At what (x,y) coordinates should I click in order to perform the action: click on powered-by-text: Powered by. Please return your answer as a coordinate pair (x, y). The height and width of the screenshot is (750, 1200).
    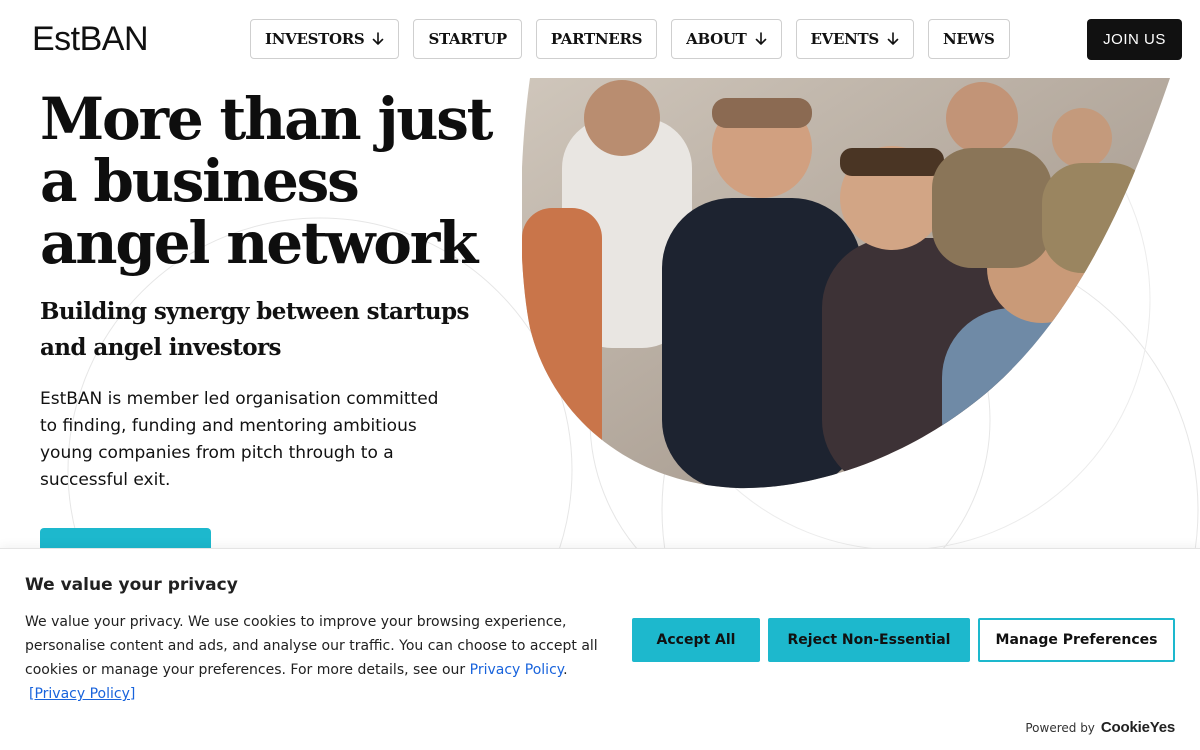
    Looking at the image, I should click on (1060, 728).